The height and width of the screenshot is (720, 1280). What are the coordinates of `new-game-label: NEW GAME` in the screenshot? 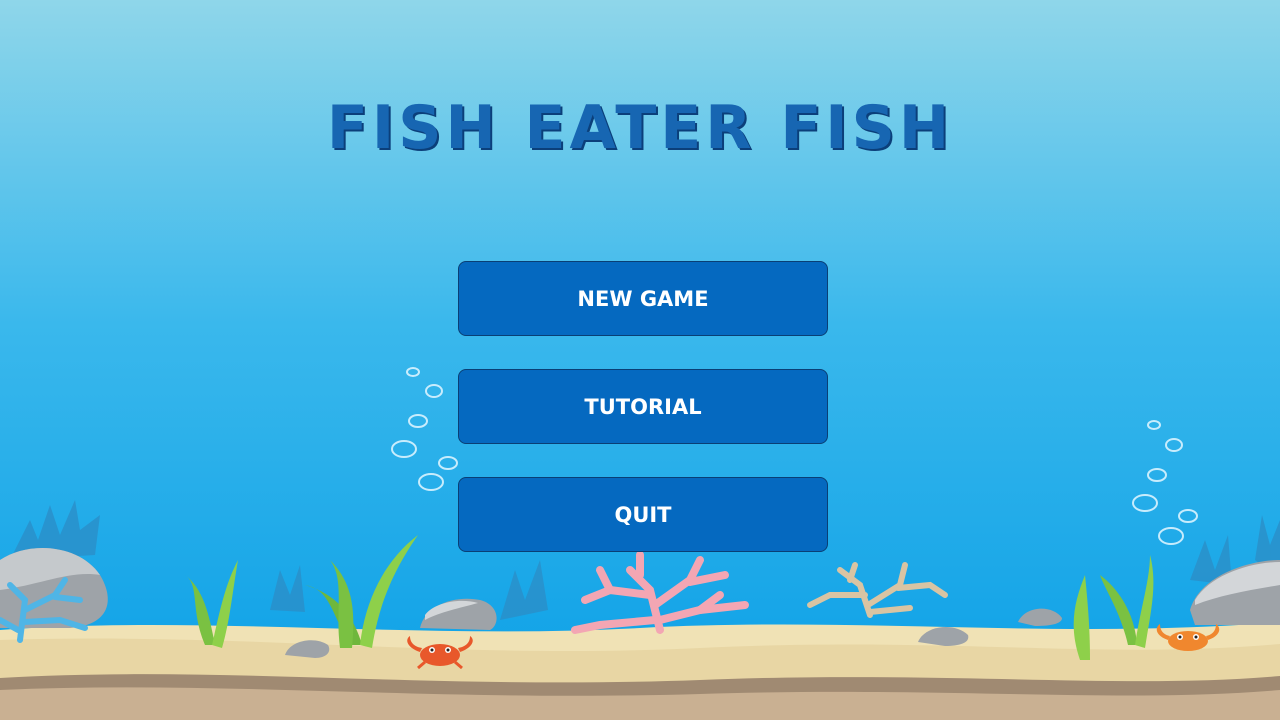 It's located at (643, 298).